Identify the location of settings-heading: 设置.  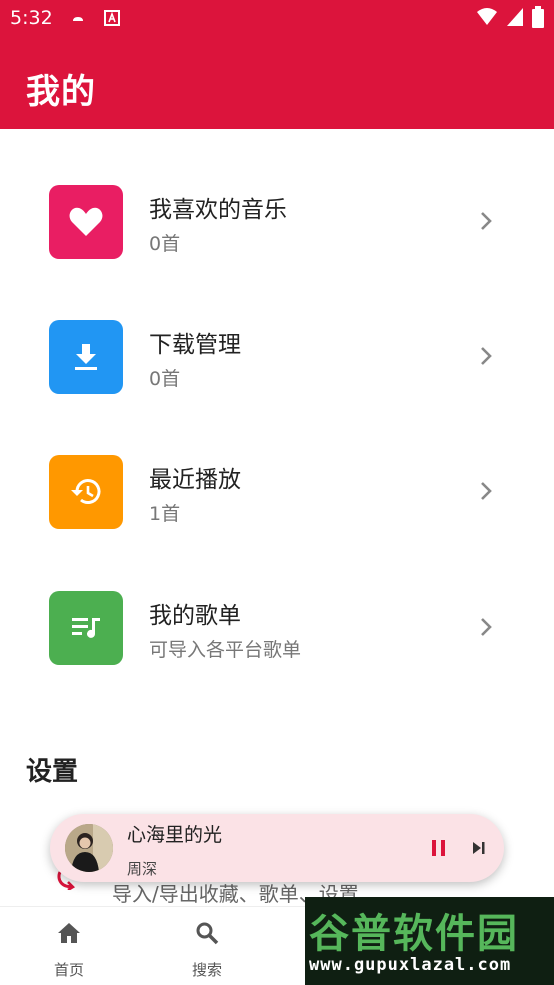
(52, 772).